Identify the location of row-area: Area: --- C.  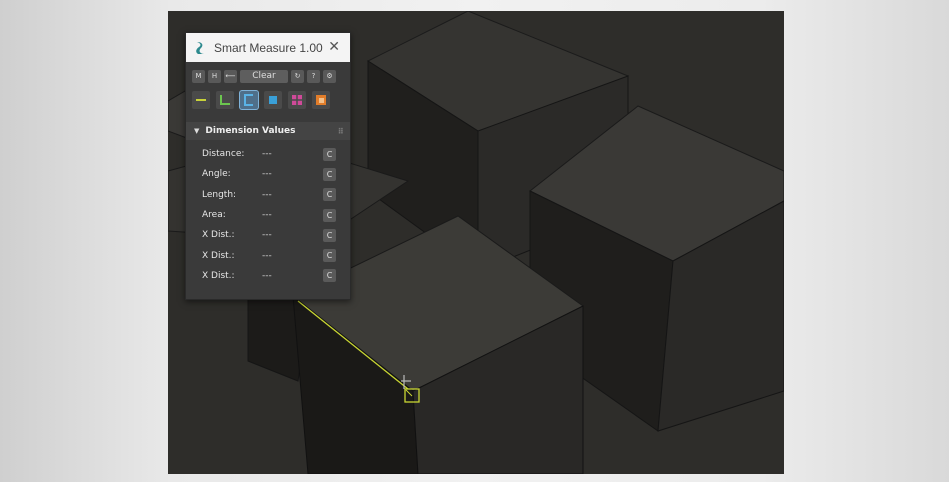
(268, 215).